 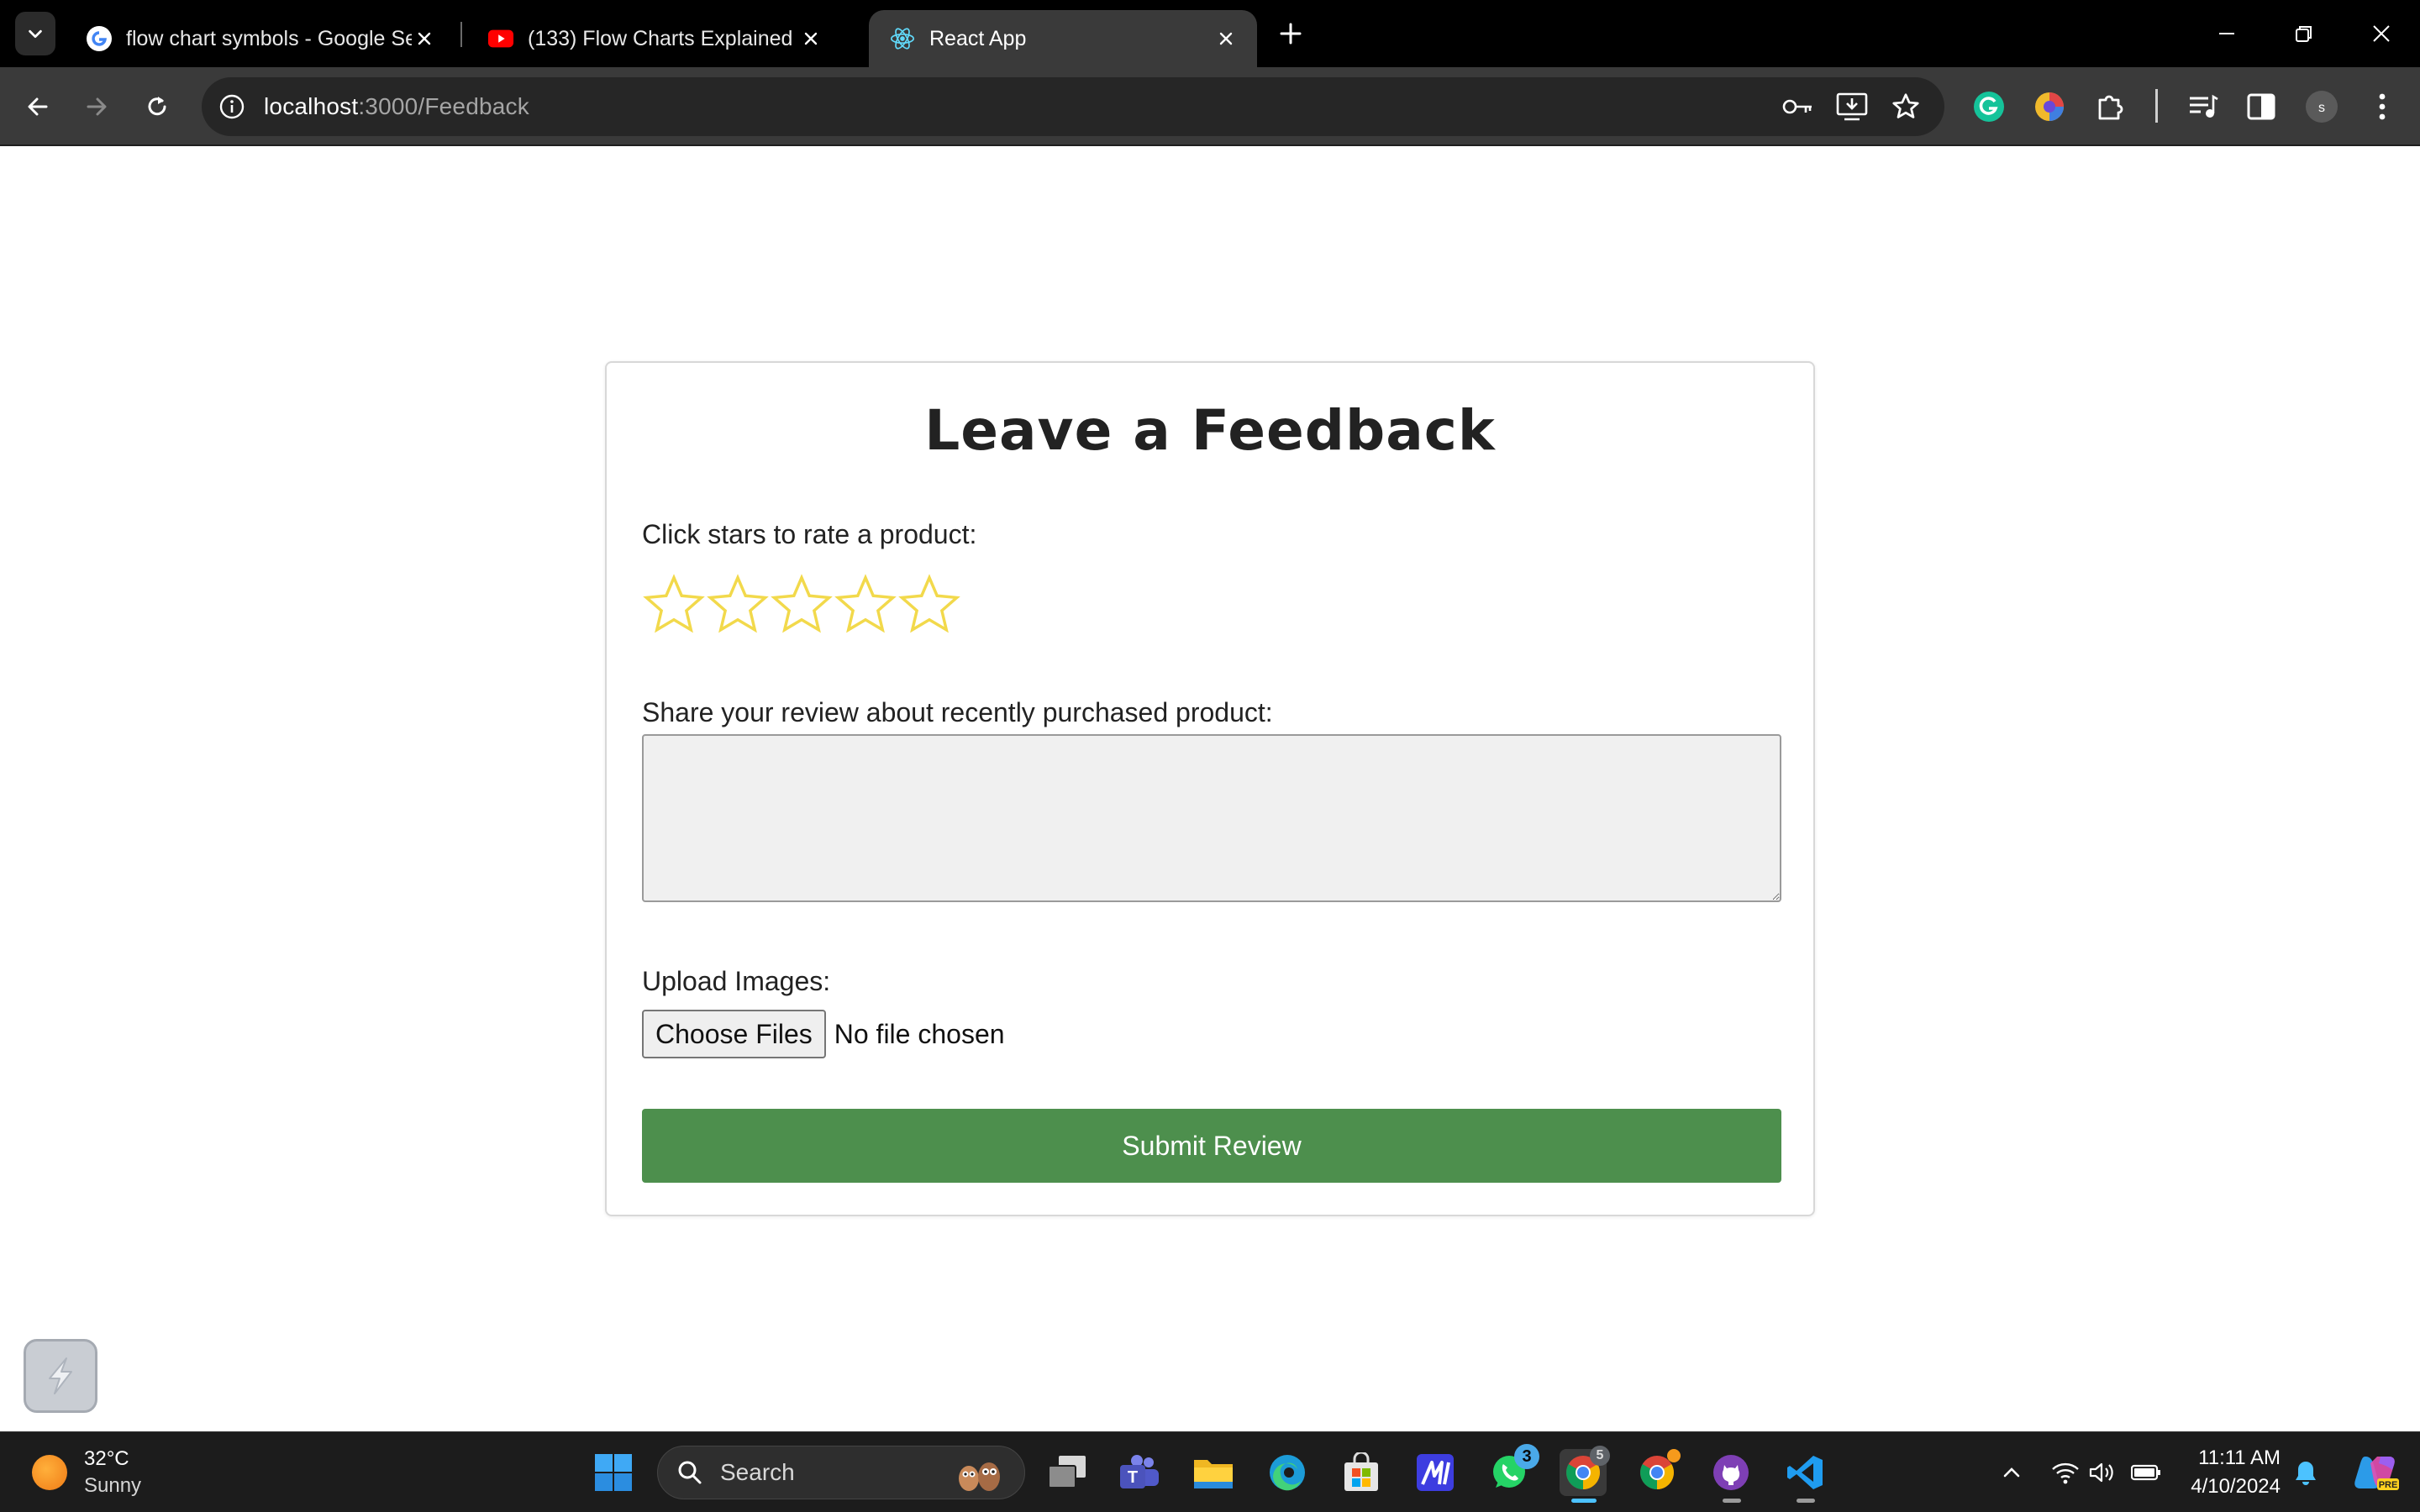 I want to click on tab-google-search: flow chart symbols - Google Se, so click(x=261, y=38).